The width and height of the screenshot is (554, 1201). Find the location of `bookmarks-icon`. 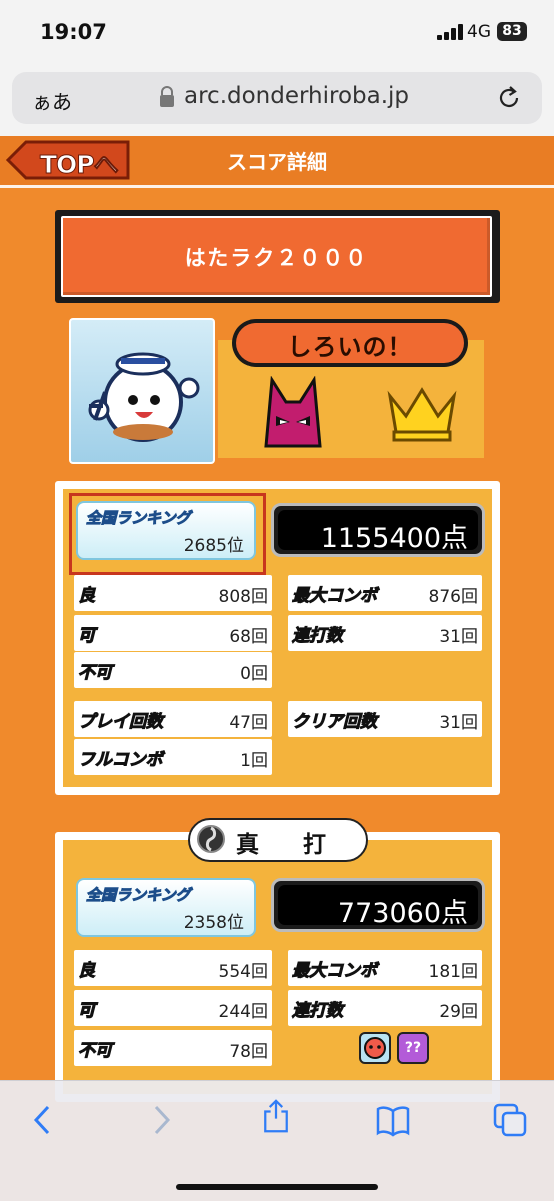

bookmarks-icon is located at coordinates (393, 1120).